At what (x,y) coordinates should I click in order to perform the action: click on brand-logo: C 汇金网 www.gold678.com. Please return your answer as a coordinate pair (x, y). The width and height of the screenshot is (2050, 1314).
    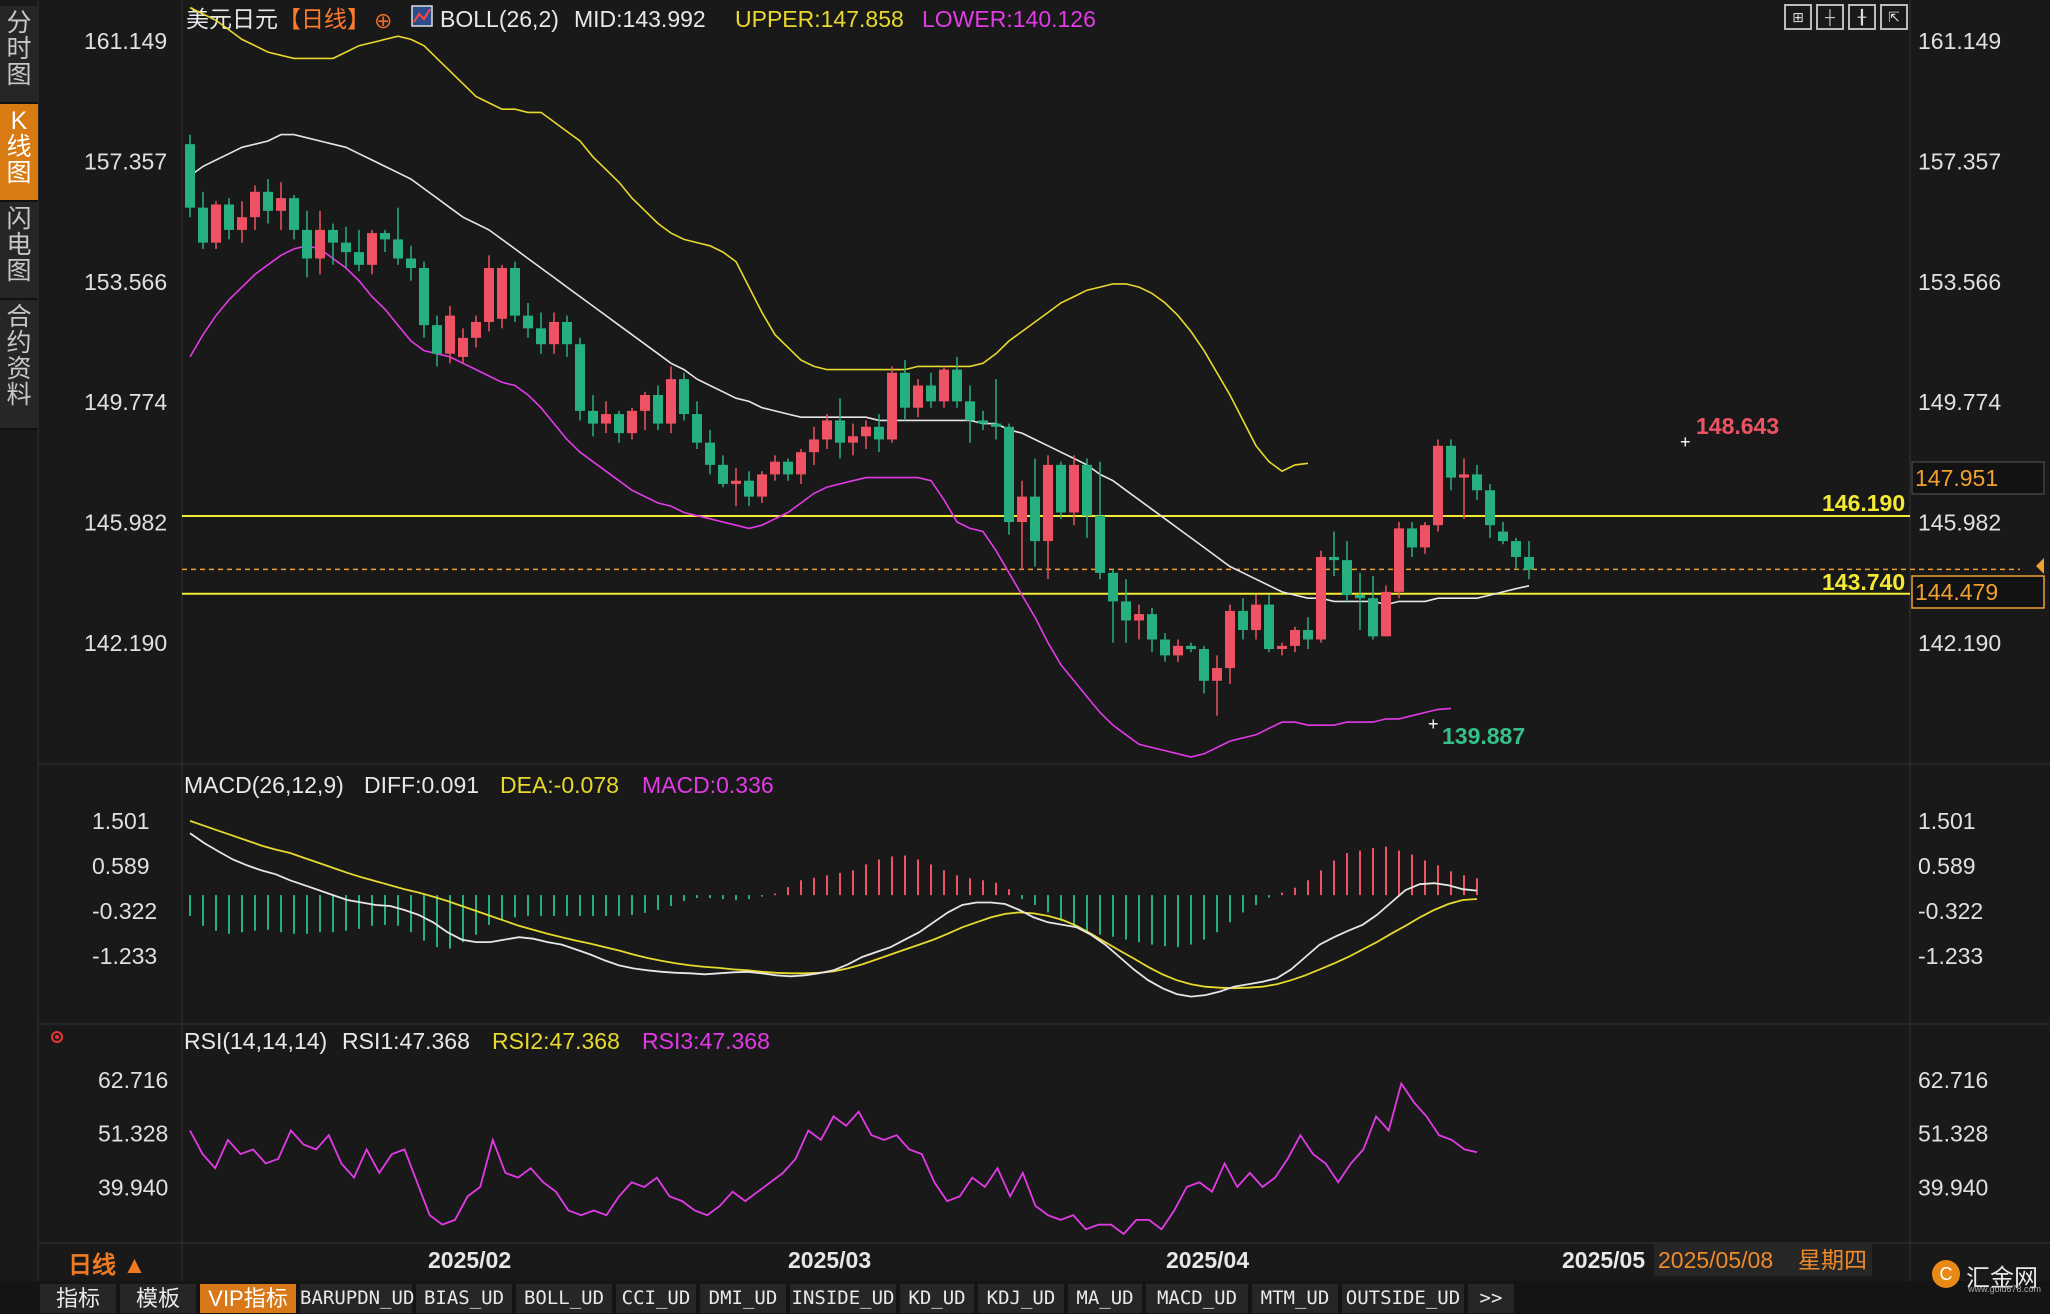
    Looking at the image, I should click on (1986, 1275).